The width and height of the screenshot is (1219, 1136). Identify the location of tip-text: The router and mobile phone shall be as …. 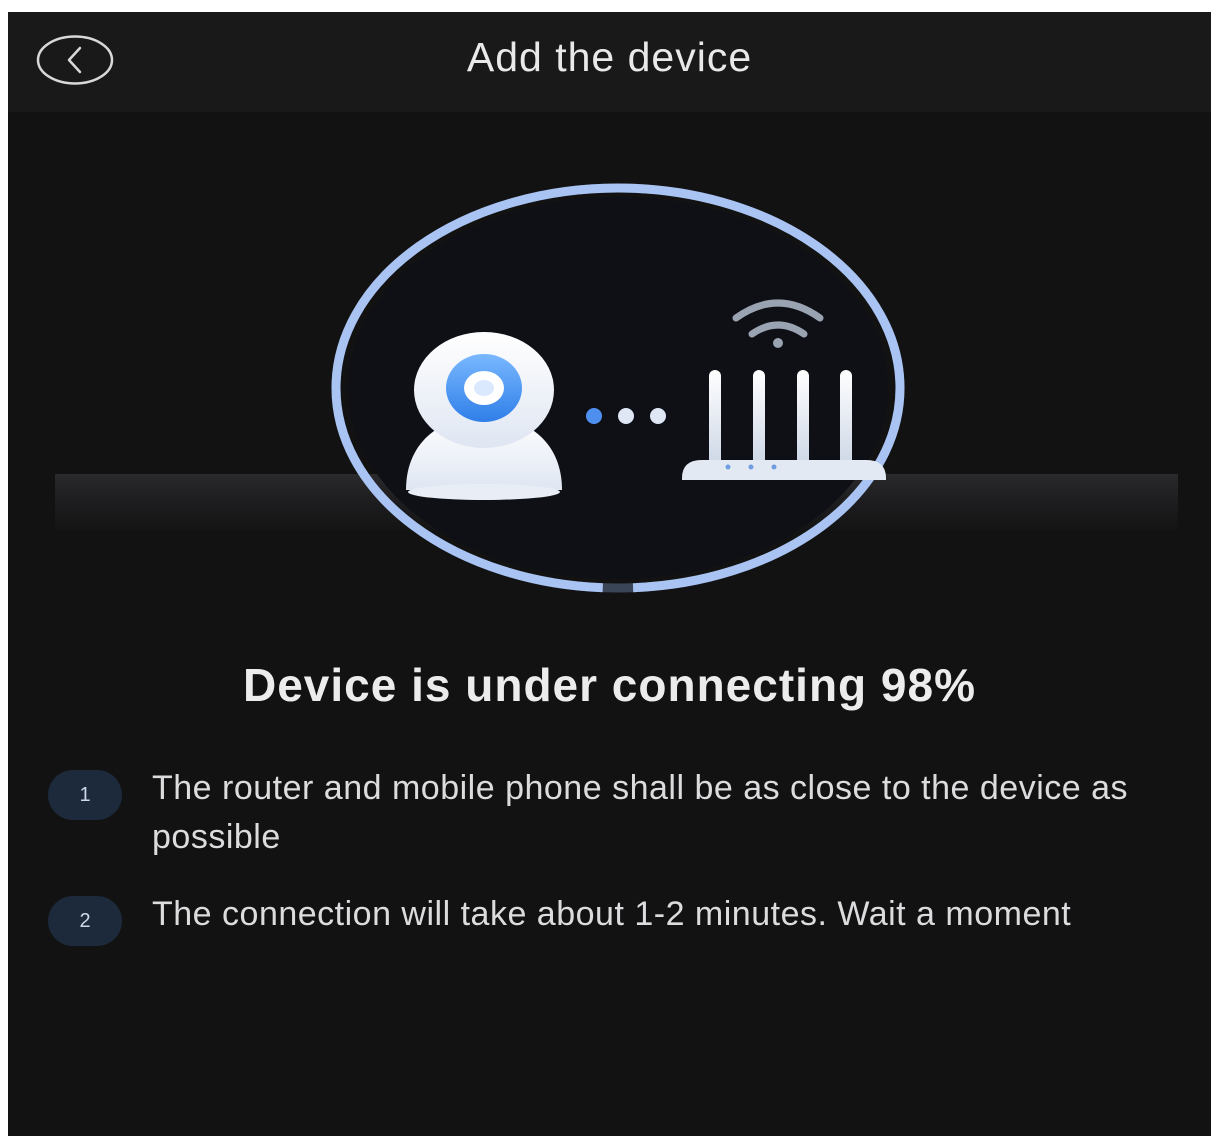
(640, 812).